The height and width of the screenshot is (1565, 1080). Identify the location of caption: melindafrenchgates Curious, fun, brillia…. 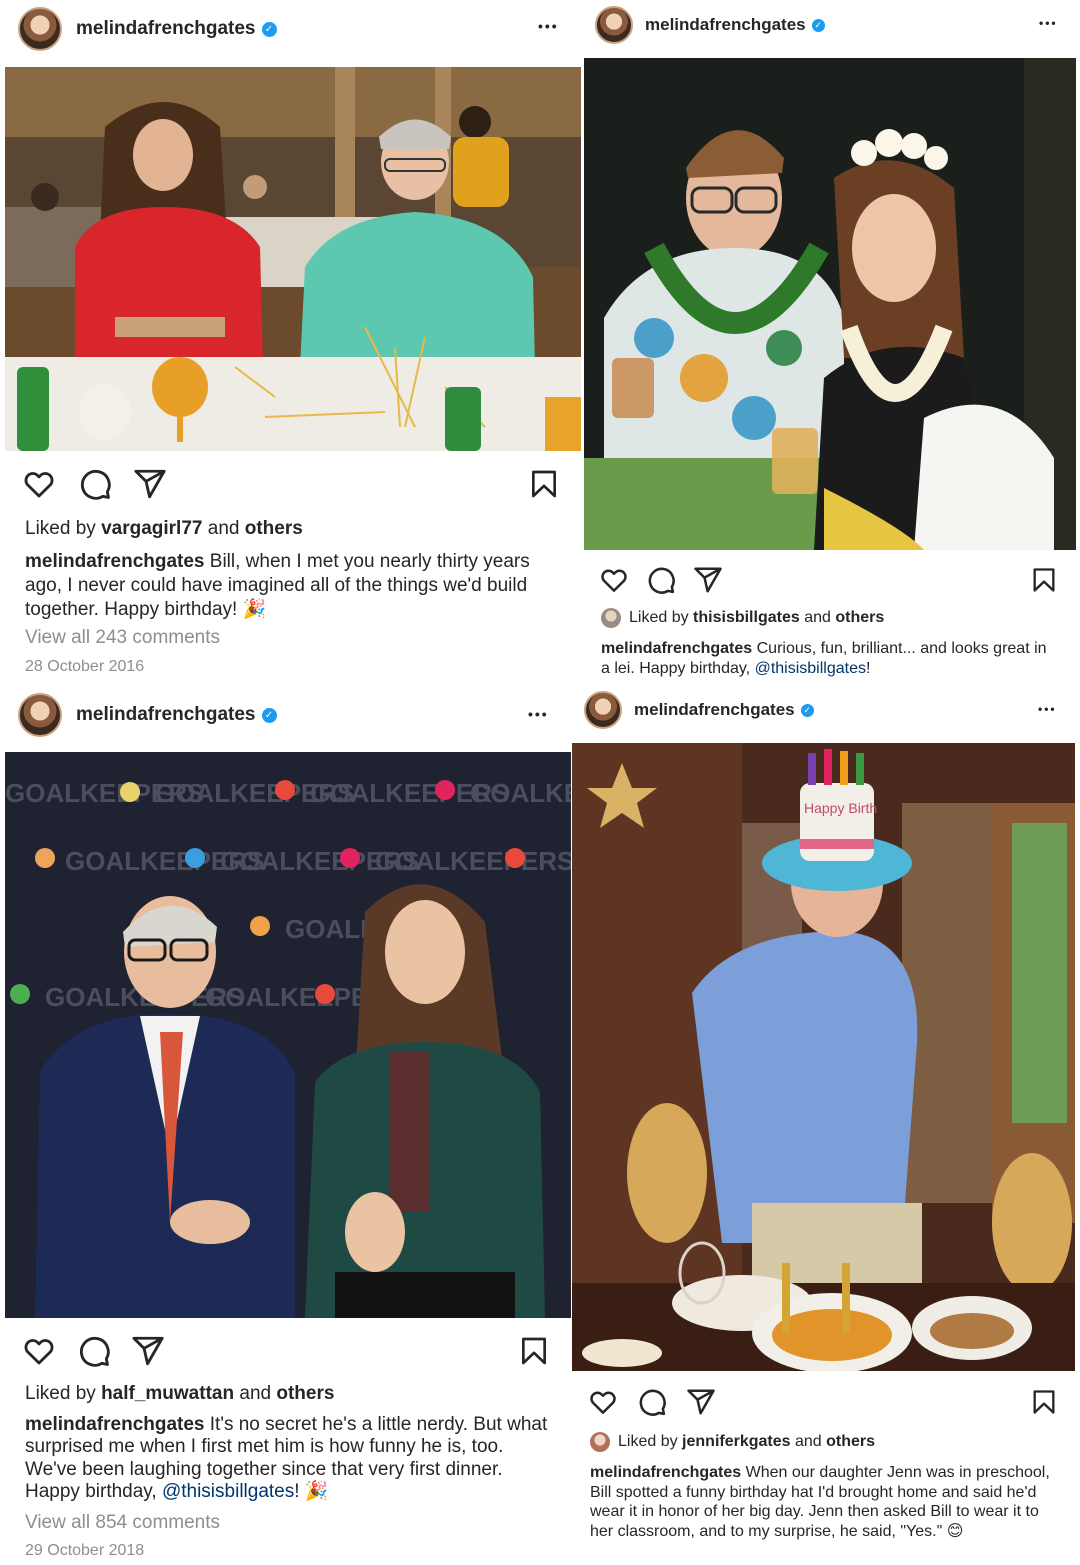
(826, 658).